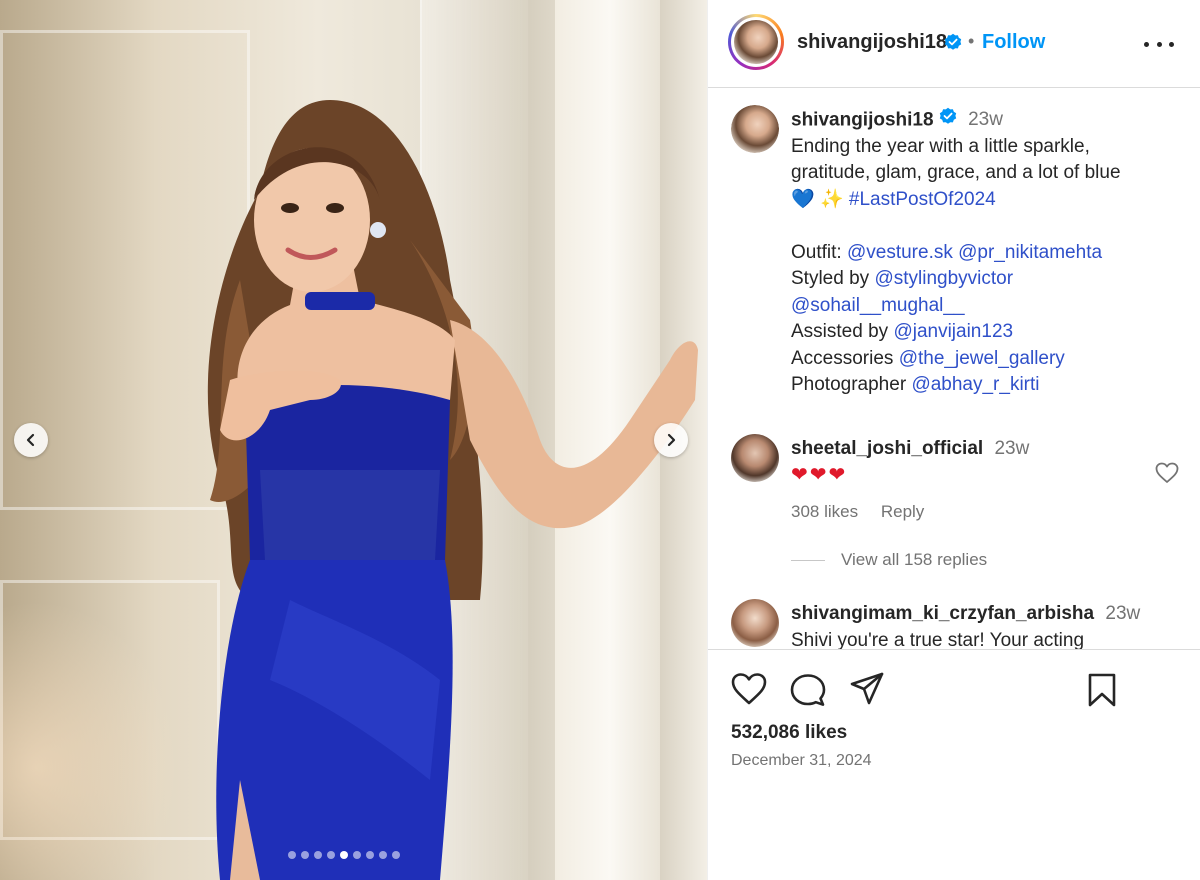 This screenshot has height=880, width=1200. I want to click on share-paper-plane-icon, so click(867, 691).